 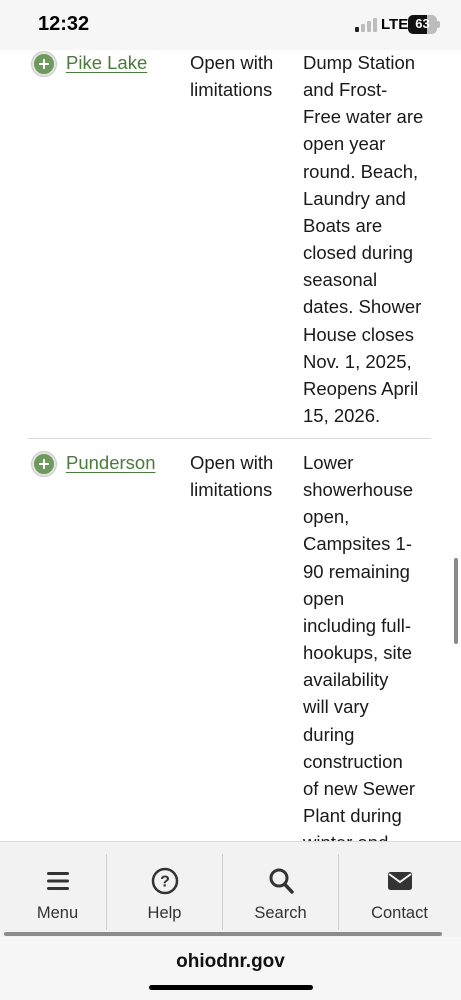 What do you see at coordinates (359, 62) in the screenshot?
I see `notes-line: Dump Station` at bounding box center [359, 62].